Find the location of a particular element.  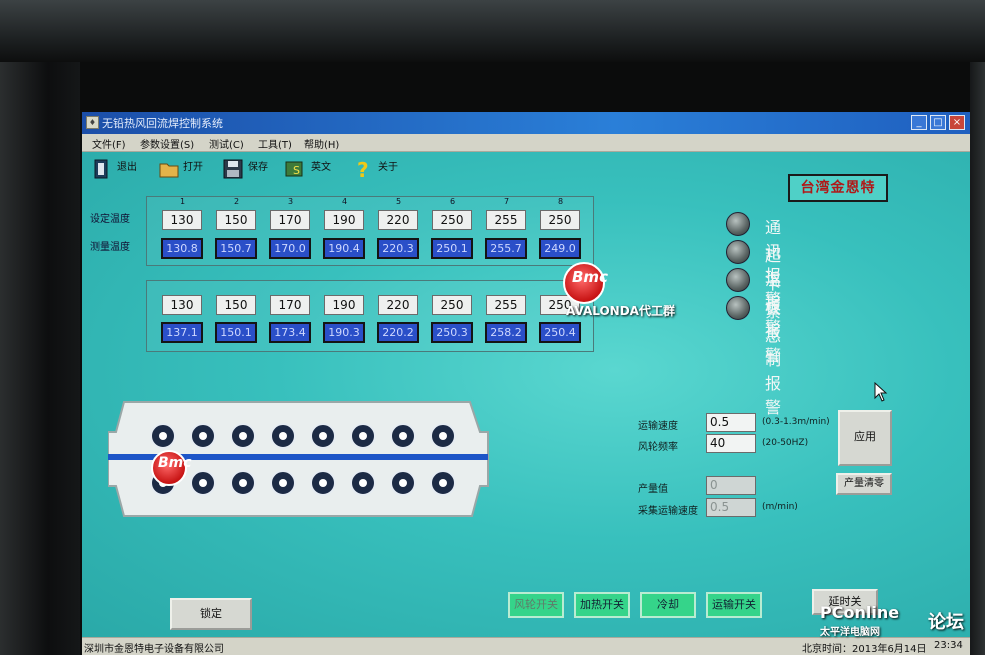

svg-text: S is located at coordinates (296, 170).